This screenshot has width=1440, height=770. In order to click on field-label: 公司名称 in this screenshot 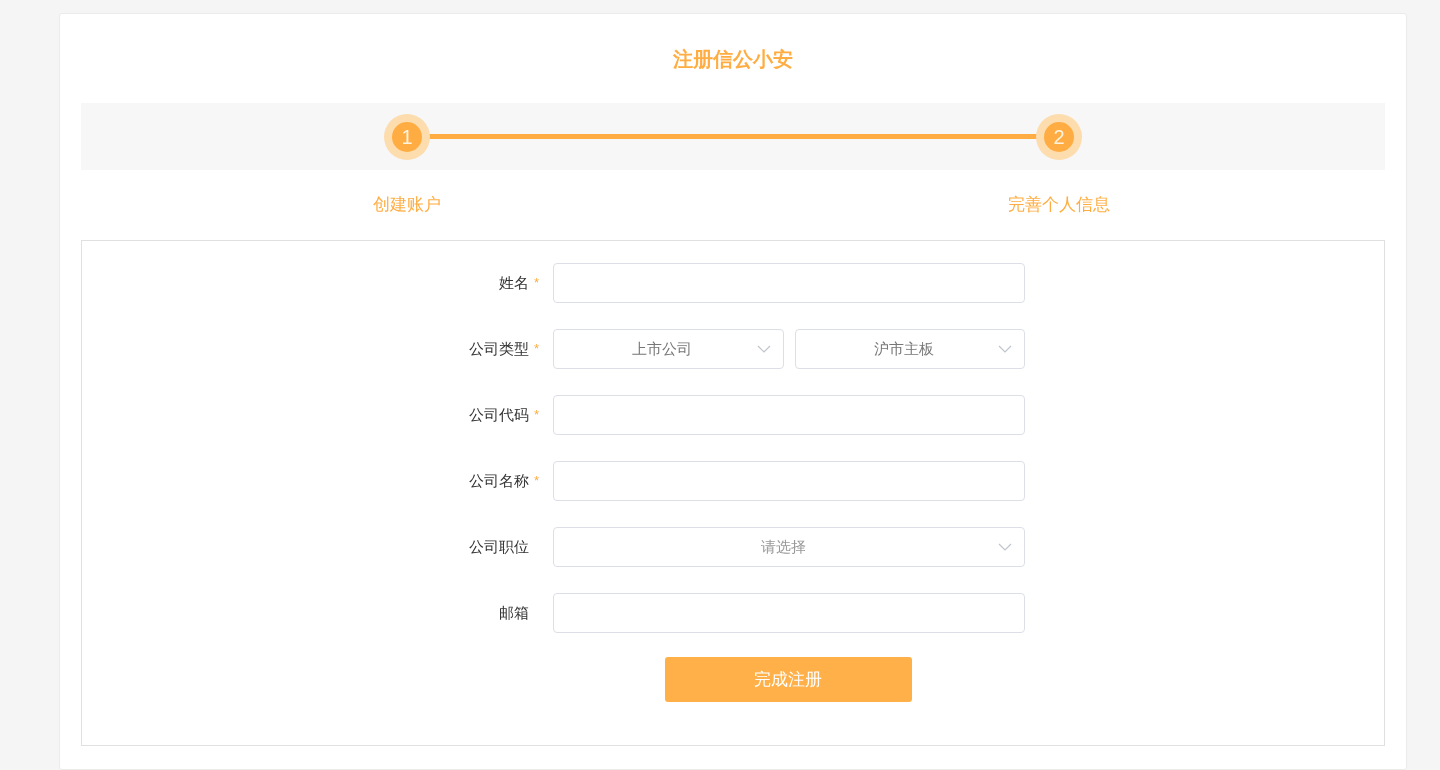, I will do `click(499, 480)`.